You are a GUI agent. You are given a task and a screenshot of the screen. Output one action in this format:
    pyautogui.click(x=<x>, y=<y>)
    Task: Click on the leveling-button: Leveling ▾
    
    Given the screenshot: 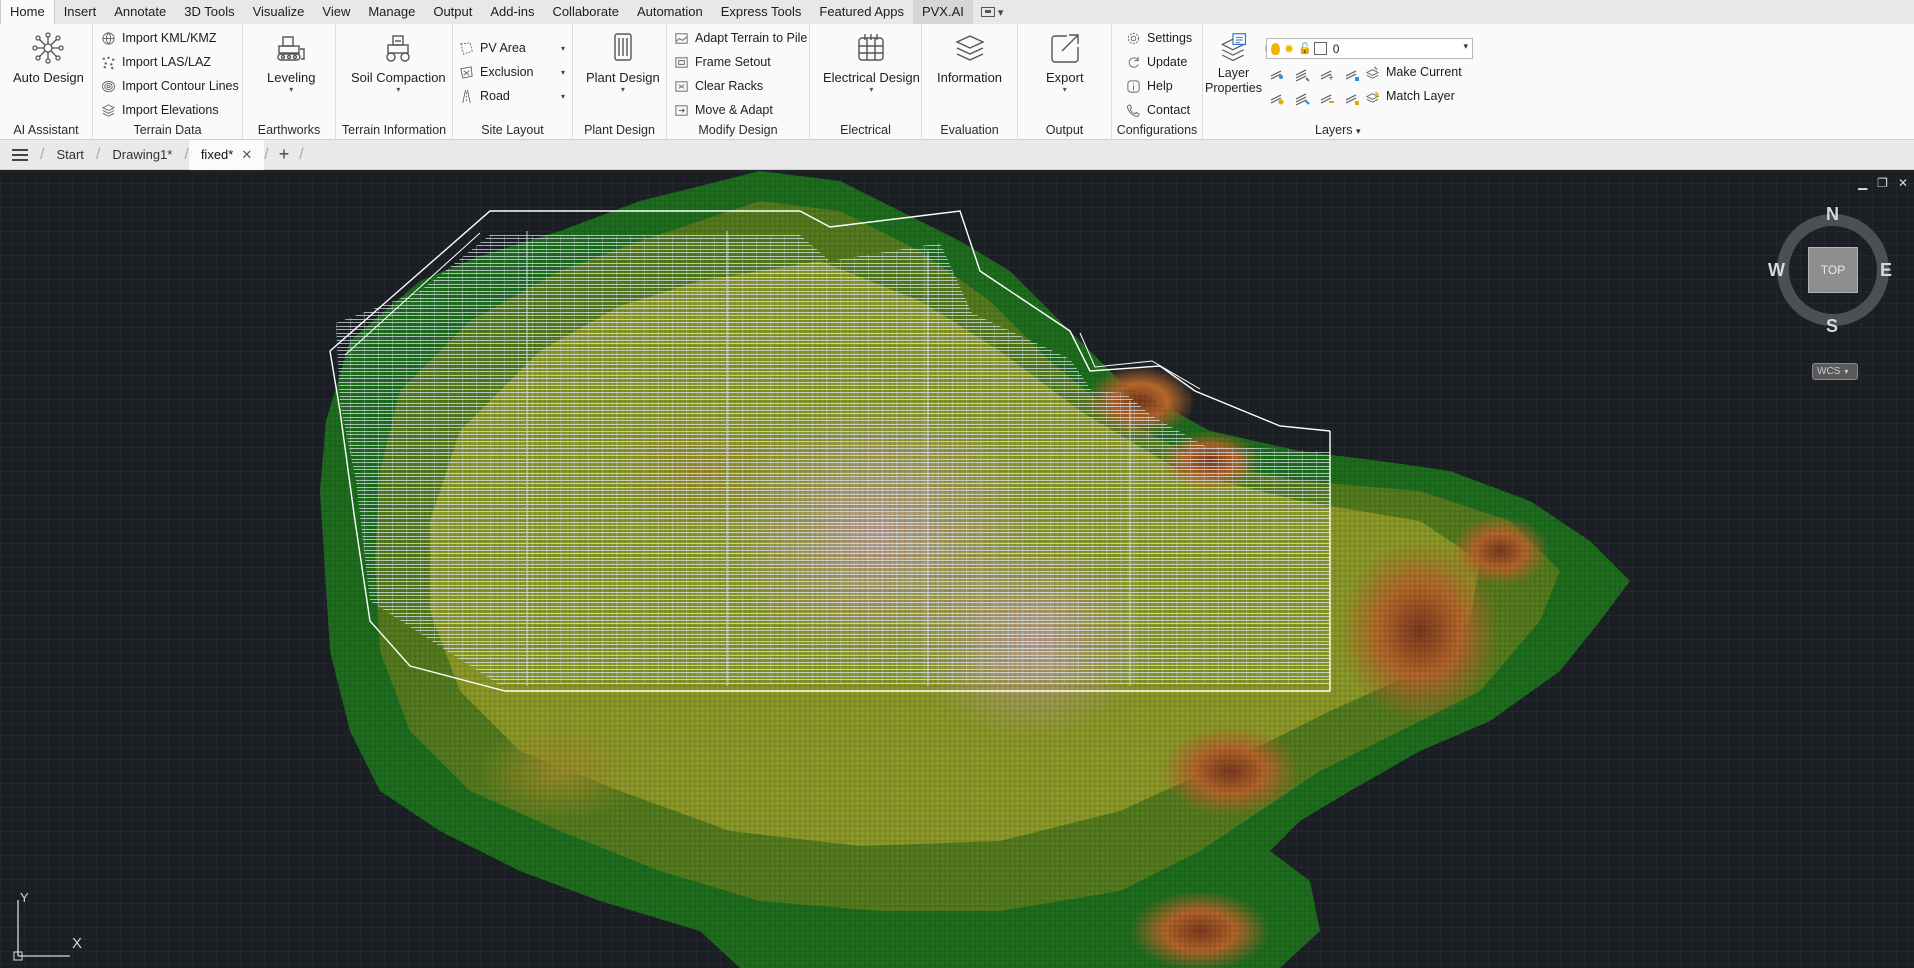 What is the action you would take?
    pyautogui.click(x=291, y=62)
    